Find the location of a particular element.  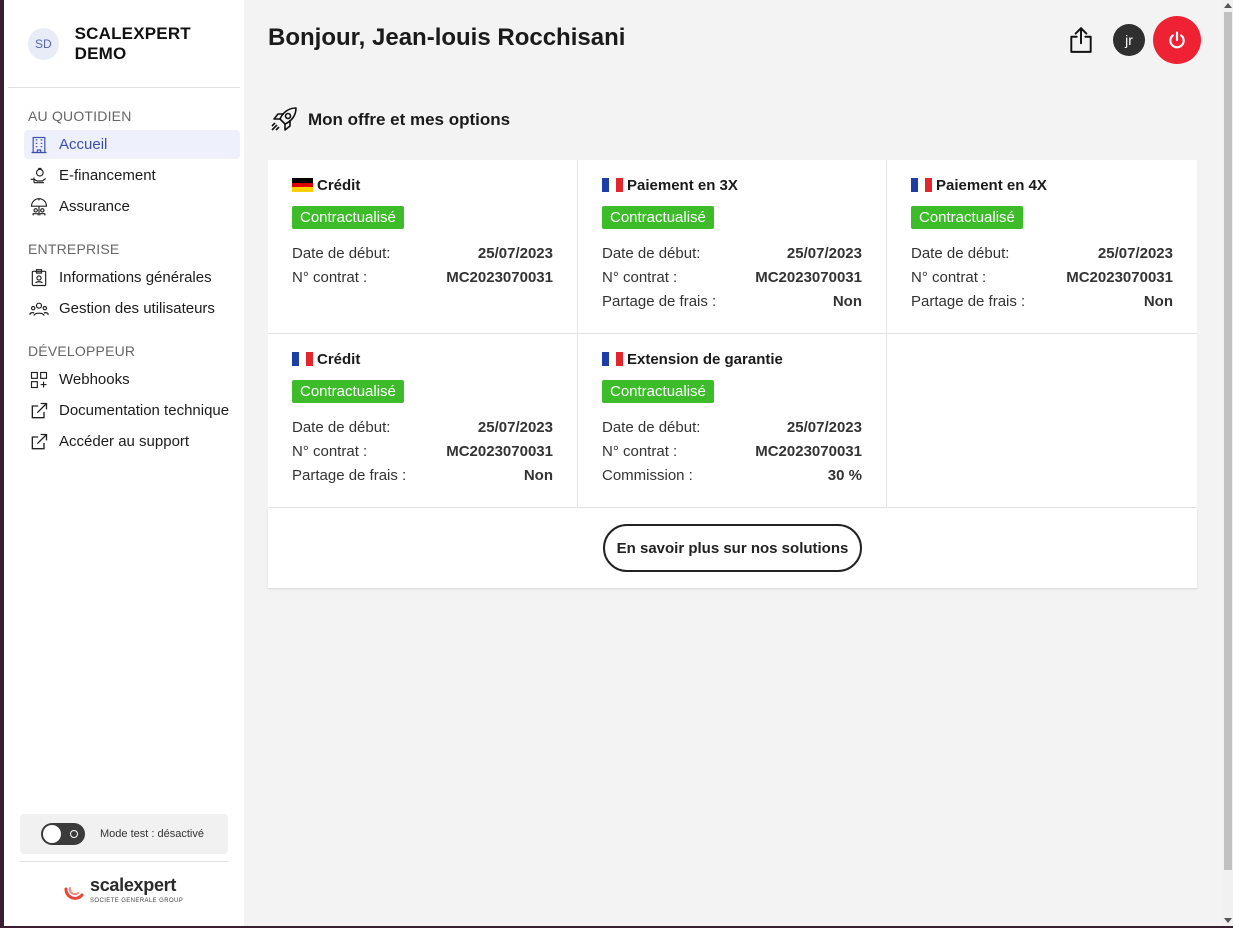

scroll-up-icon is located at coordinates (1228, 5).